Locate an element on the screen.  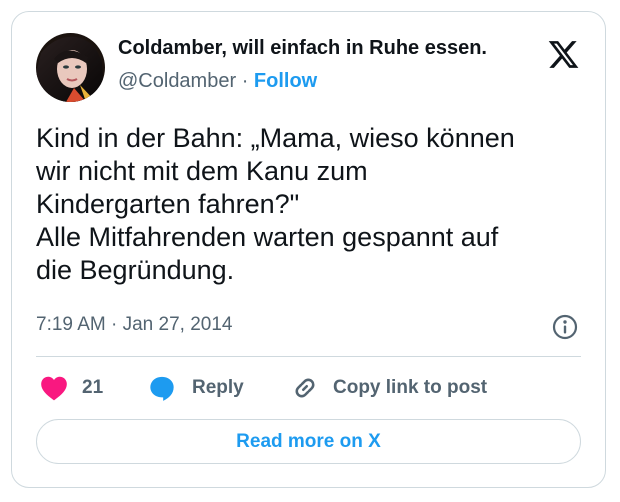
author-handle: @Coldamber is located at coordinates (177, 81).